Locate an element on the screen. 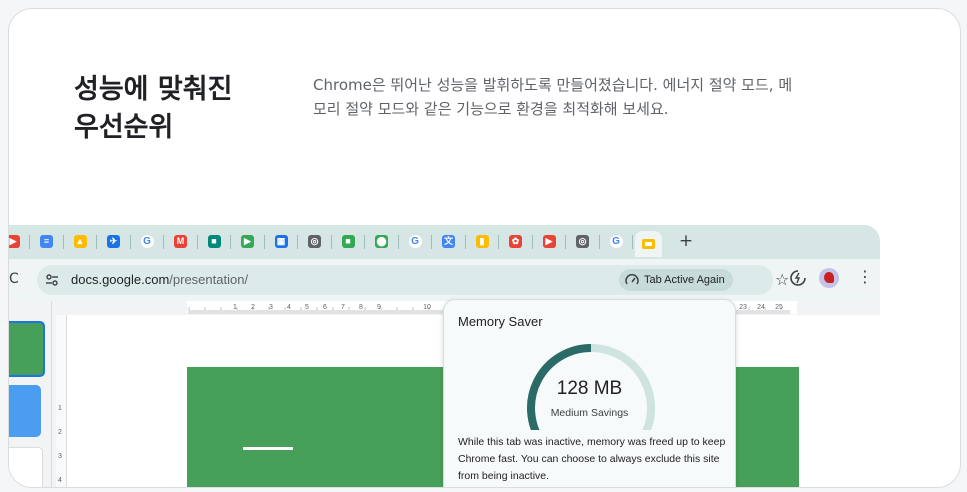  browser-tab: M is located at coordinates (181, 241).